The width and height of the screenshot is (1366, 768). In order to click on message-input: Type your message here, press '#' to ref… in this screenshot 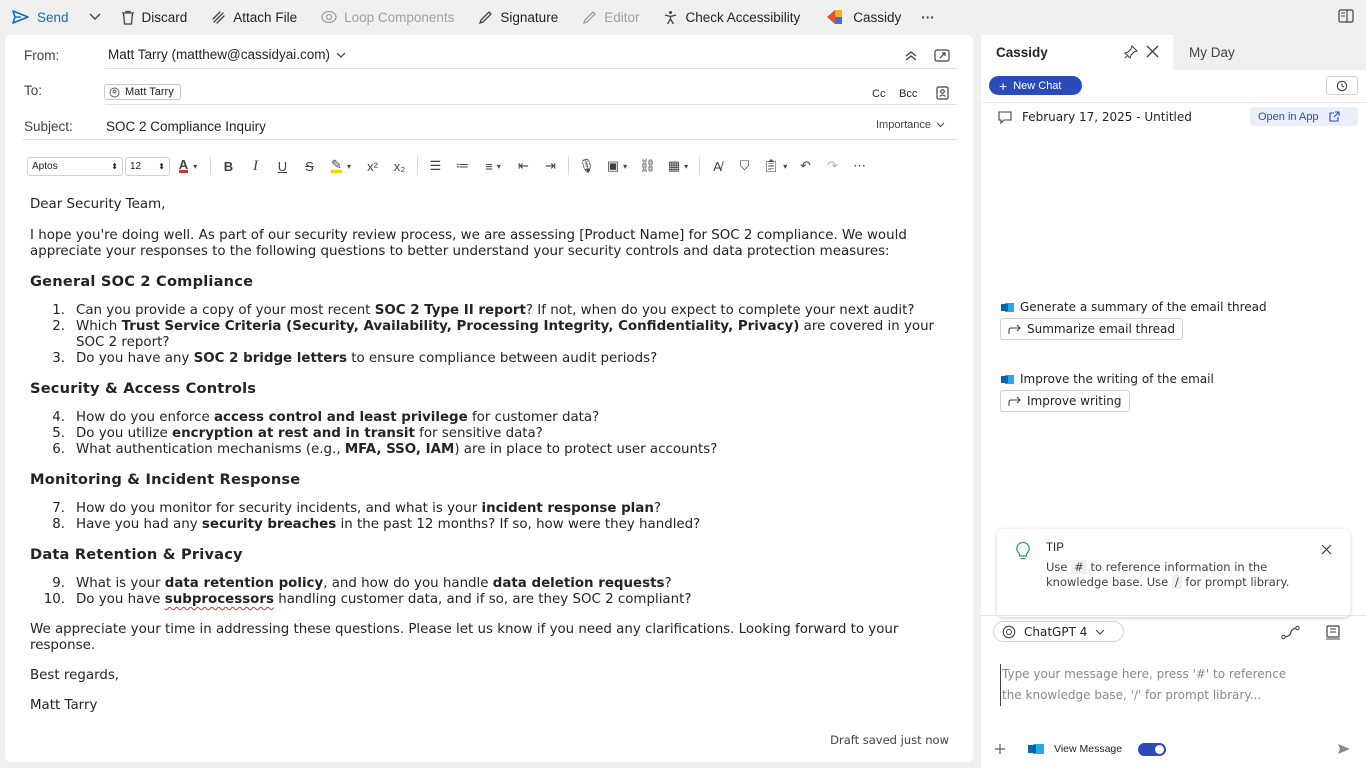, I will do `click(1152, 685)`.